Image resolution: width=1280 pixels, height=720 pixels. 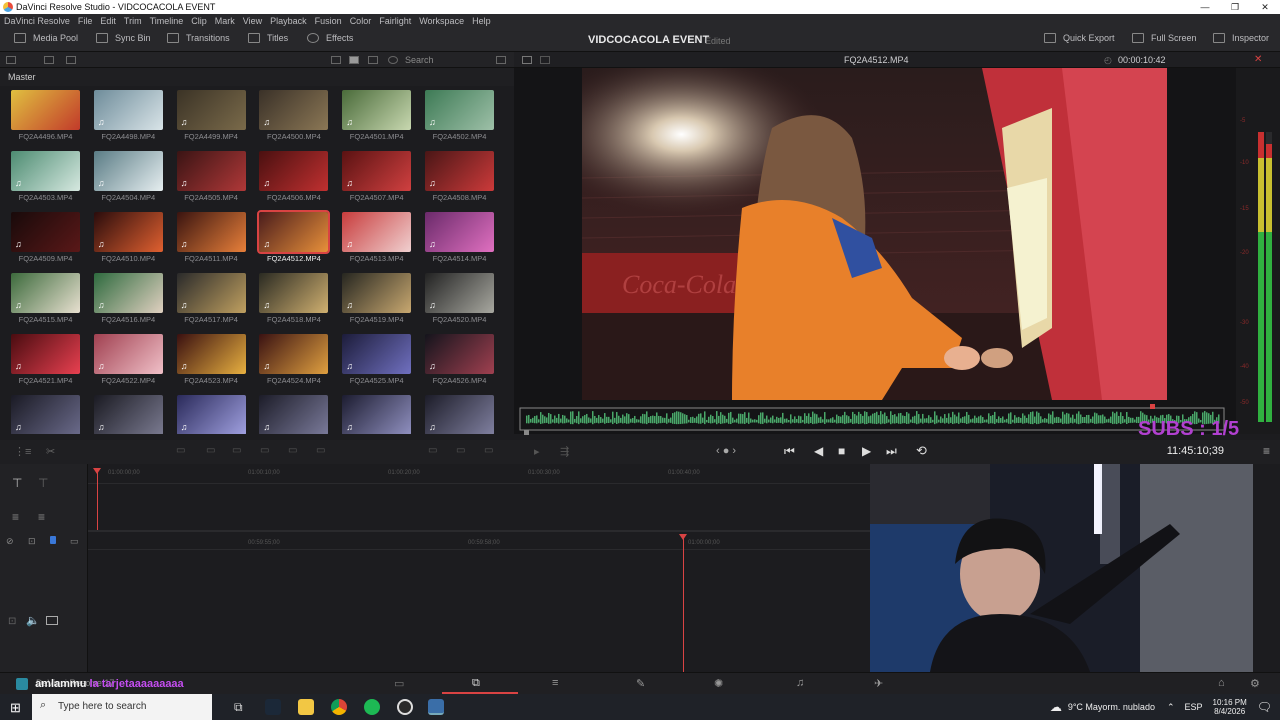 I want to click on titles-button: Titles, so click(x=268, y=38).